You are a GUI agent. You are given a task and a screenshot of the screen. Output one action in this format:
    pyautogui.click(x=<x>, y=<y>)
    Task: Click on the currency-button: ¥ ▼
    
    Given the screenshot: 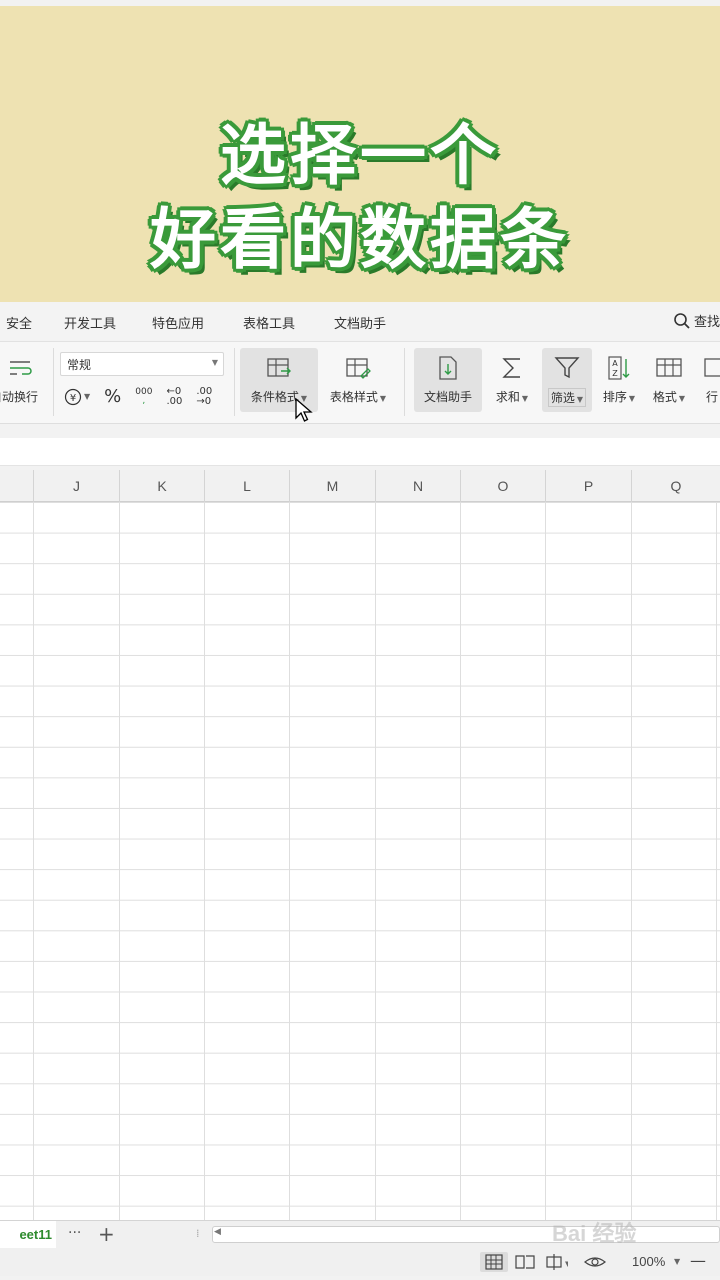 What is the action you would take?
    pyautogui.click(x=77, y=397)
    